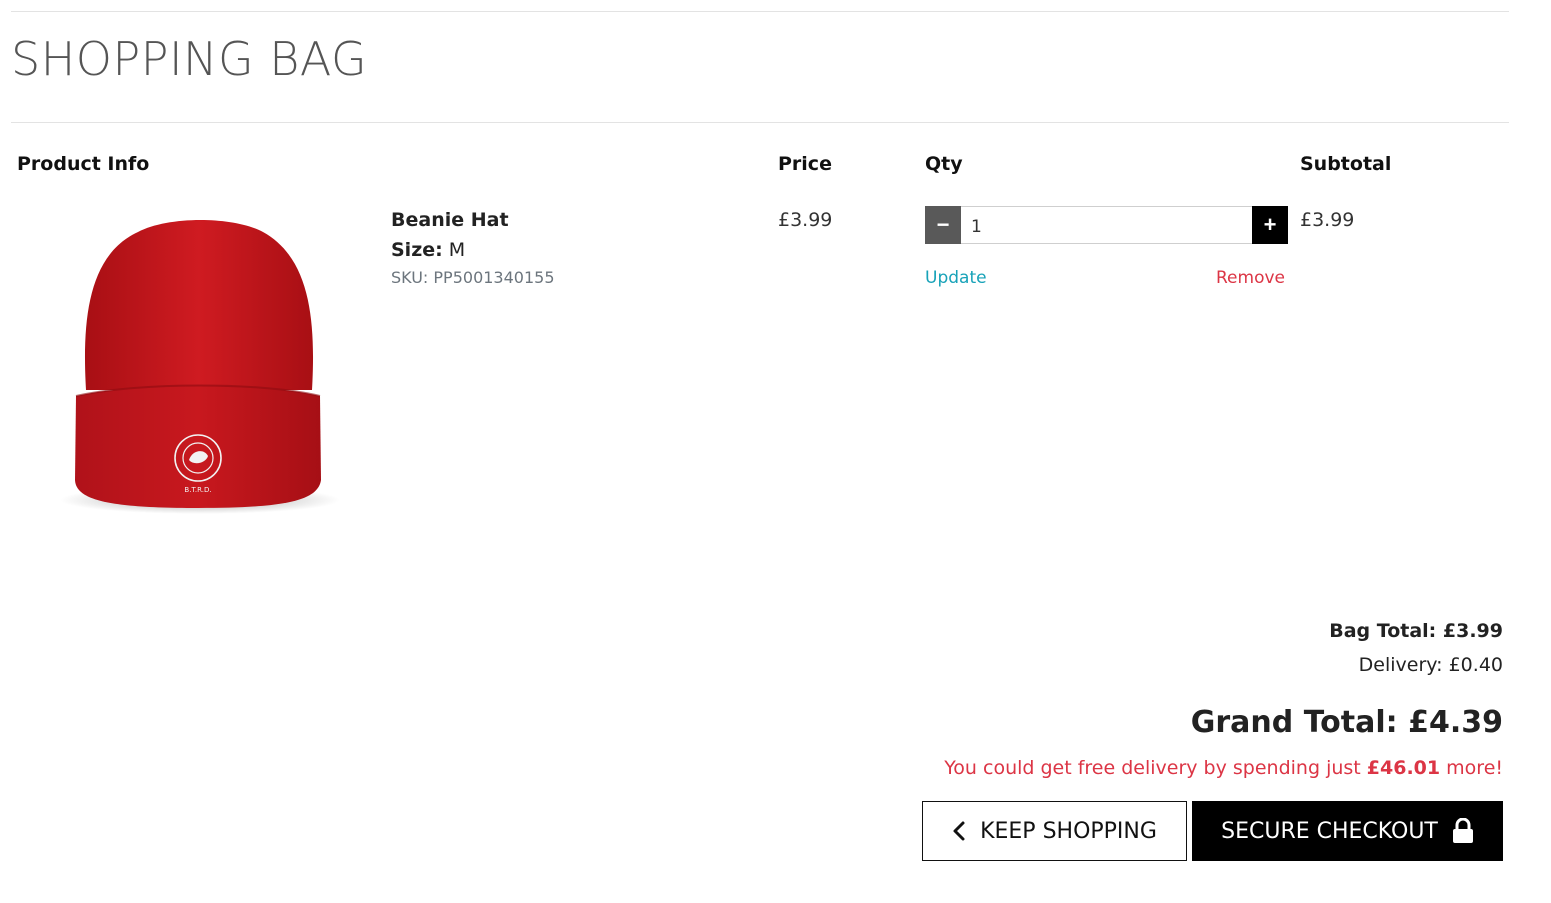  What do you see at coordinates (944, 164) in the screenshot?
I see `column-header-qty: Qty` at bounding box center [944, 164].